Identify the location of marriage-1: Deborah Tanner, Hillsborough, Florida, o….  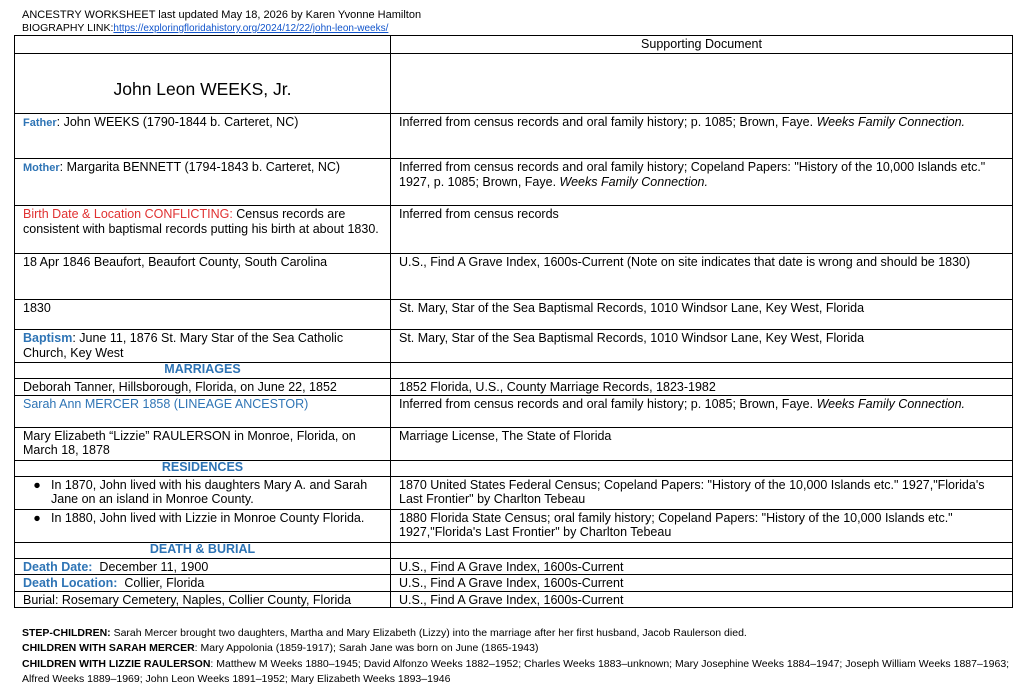
(202, 387).